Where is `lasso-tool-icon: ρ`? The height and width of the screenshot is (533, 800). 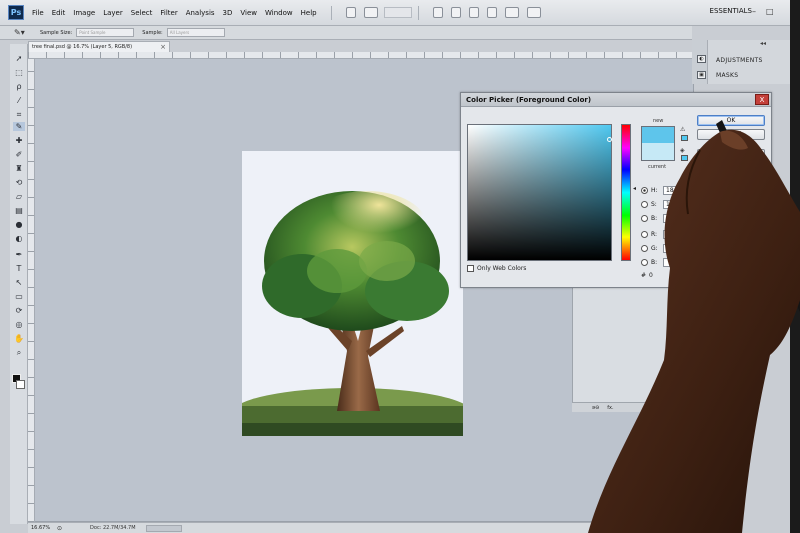
lasso-tool-icon: ρ is located at coordinates (19, 86).